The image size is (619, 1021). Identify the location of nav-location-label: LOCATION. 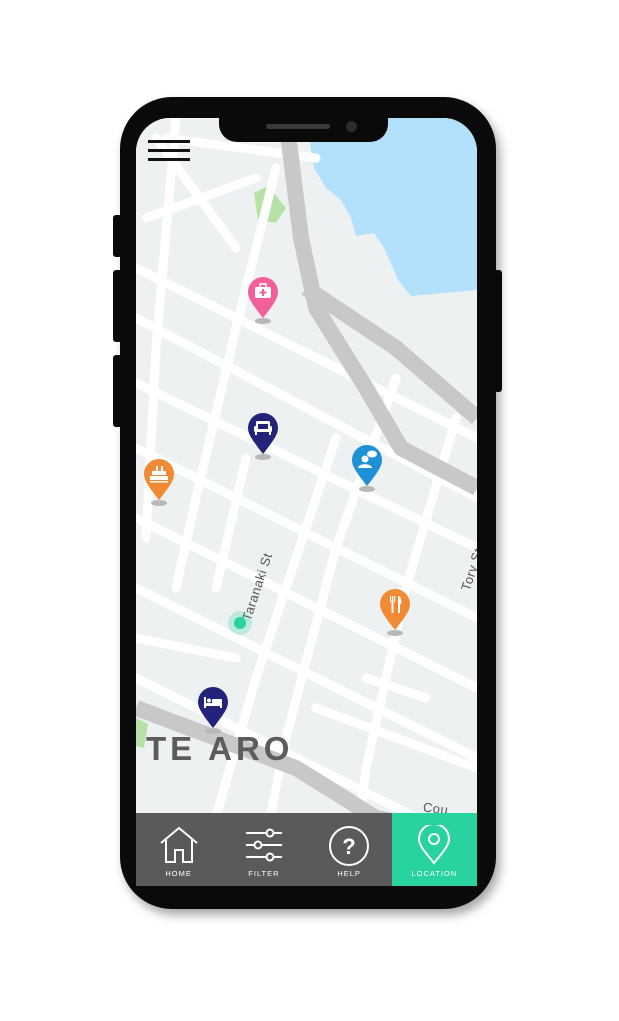
(434, 873).